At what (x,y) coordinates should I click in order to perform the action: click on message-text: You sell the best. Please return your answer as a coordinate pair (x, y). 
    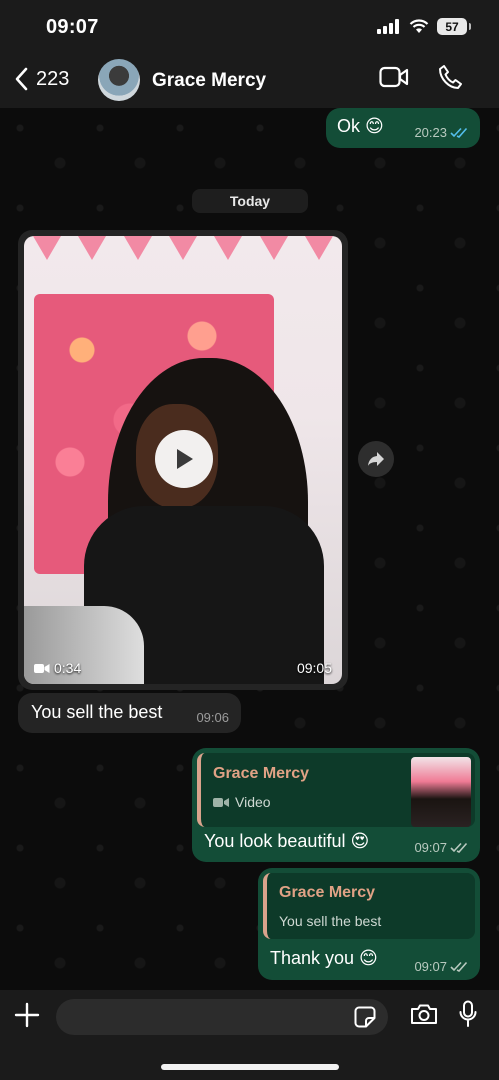
    Looking at the image, I should click on (97, 712).